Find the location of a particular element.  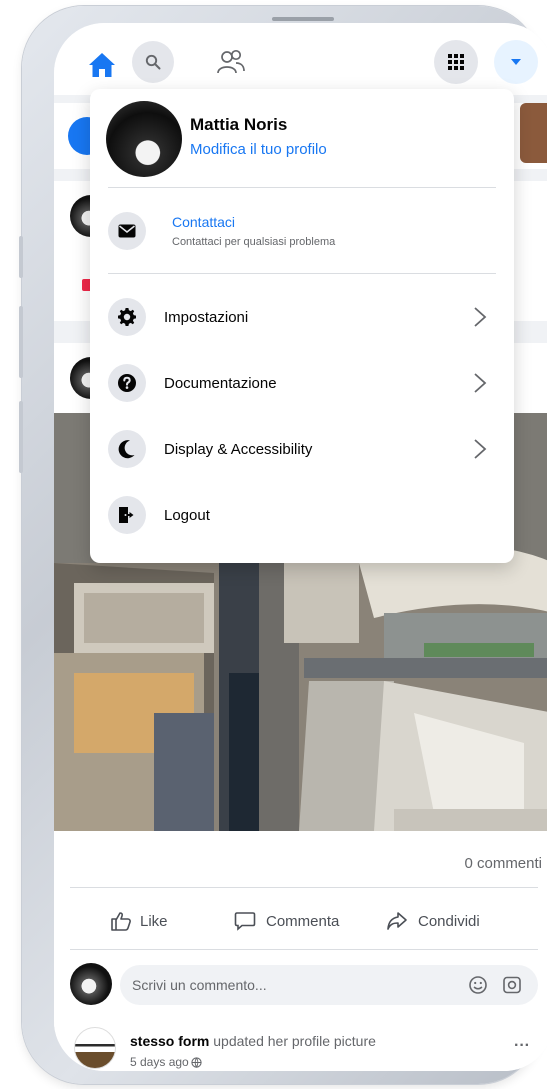

mail-icon is located at coordinates (127, 231).